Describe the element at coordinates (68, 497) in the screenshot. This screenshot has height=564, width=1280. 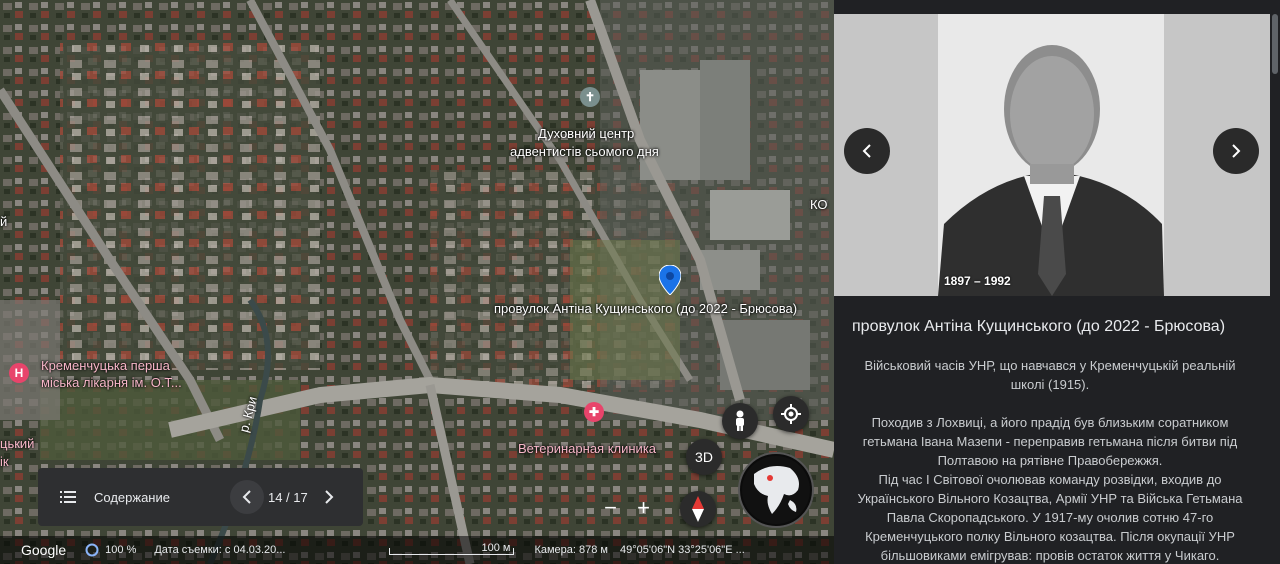
I see `list-icon` at that location.